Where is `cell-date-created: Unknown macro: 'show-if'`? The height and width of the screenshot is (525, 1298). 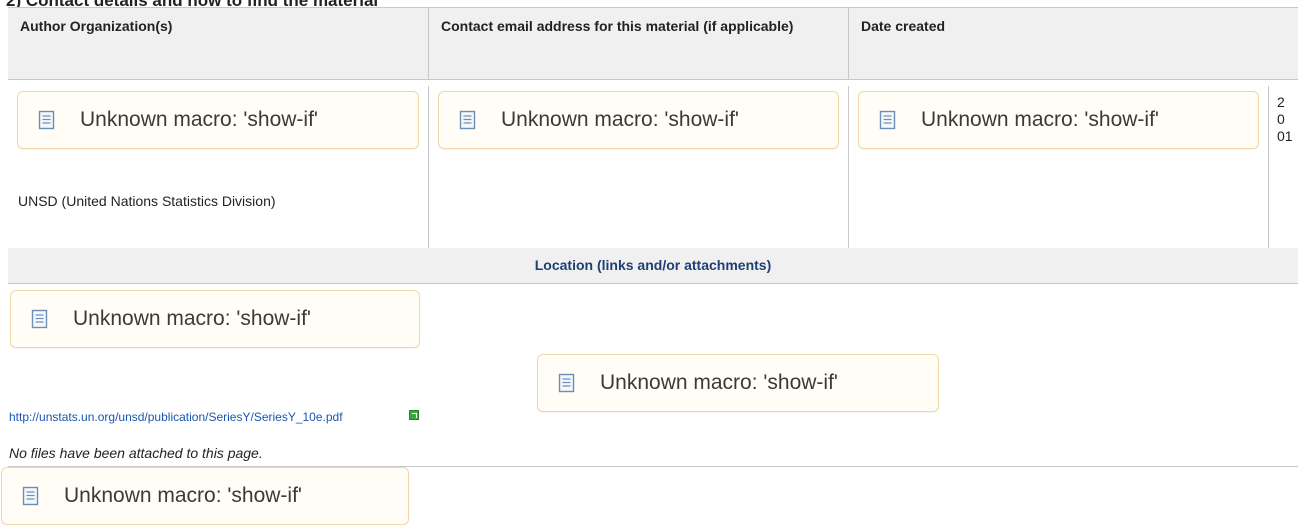
cell-date-created: Unknown macro: 'show-if' is located at coordinates (1059, 167).